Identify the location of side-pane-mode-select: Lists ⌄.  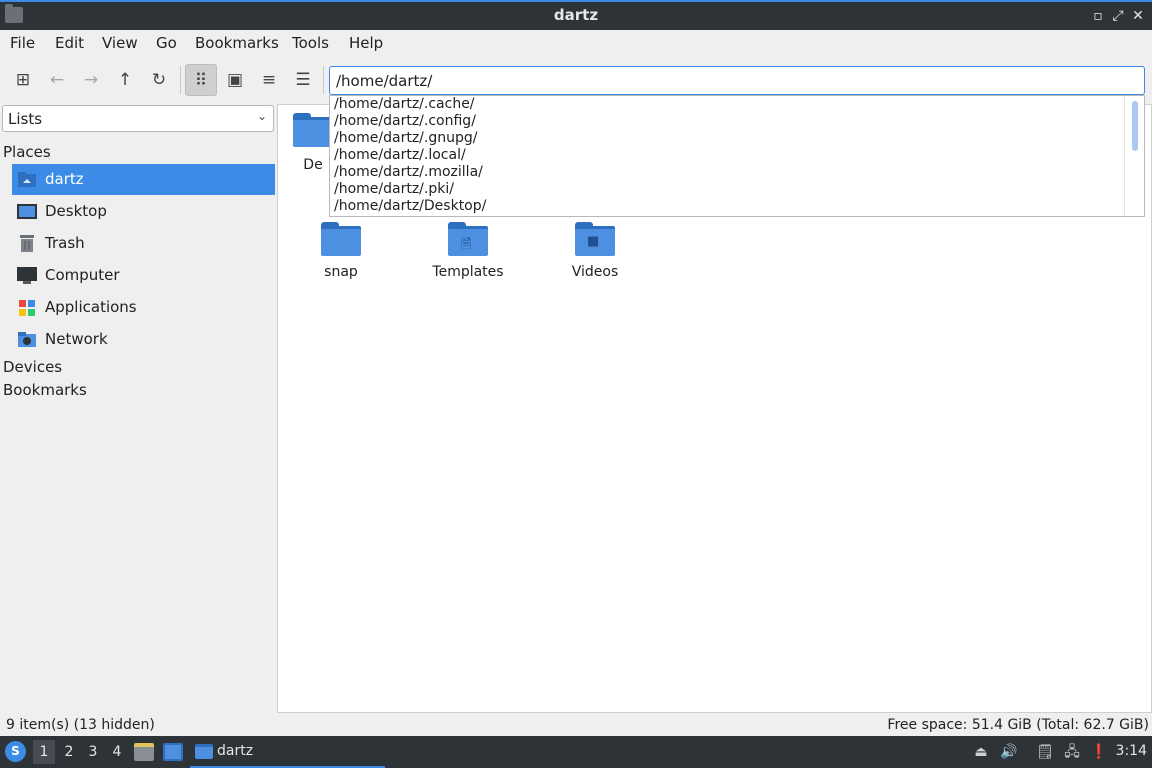
(138, 118).